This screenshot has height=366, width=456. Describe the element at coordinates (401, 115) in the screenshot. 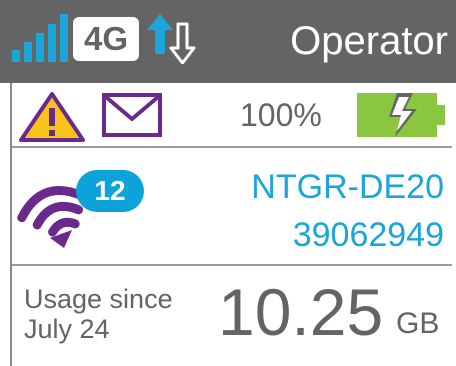

I see `battery-charging-icon` at that location.